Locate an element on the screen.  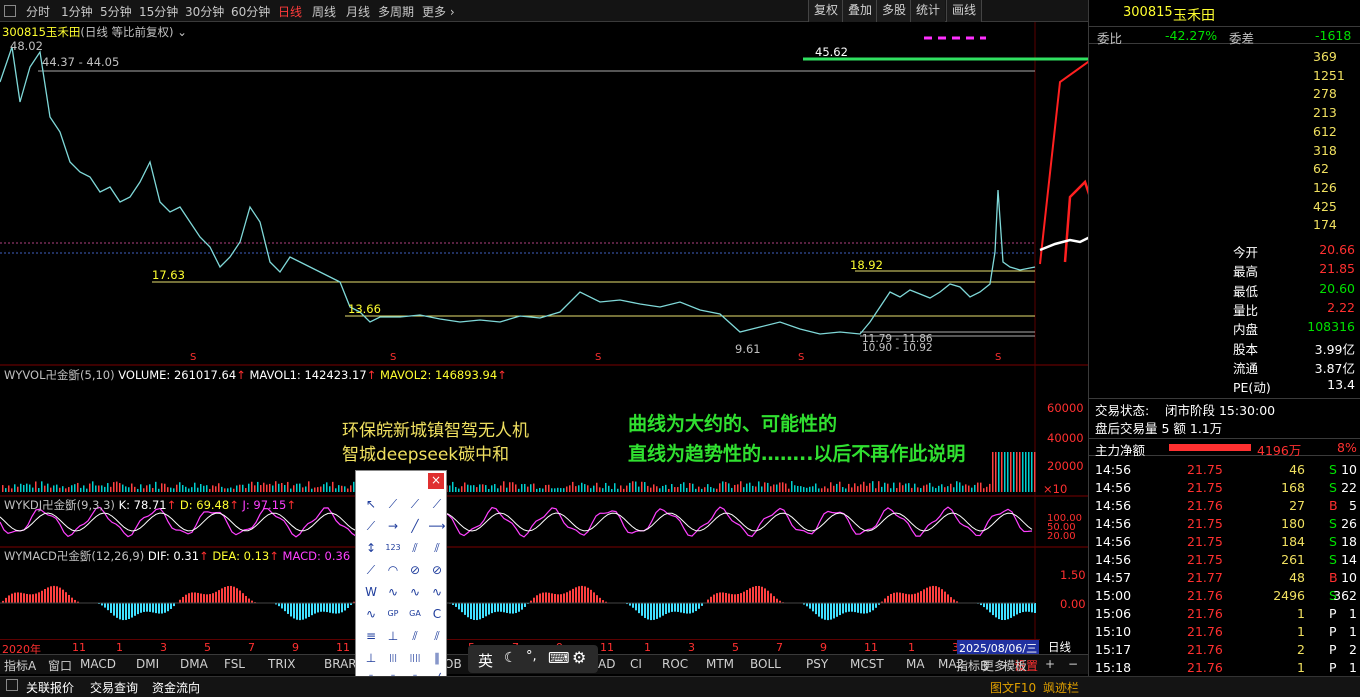
draw-tool-icon: |||| is located at coordinates (415, 658).